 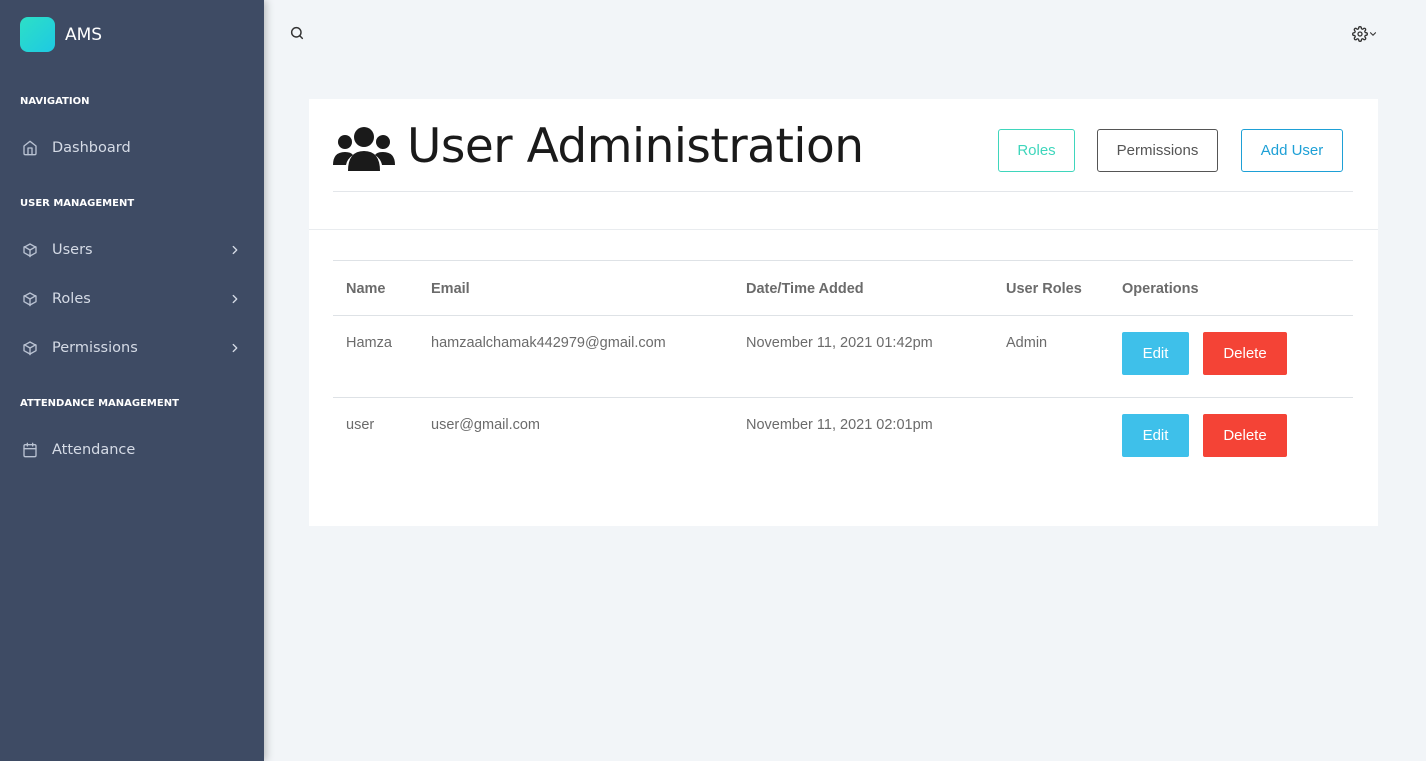 What do you see at coordinates (805, 289) in the screenshot?
I see `column-header-date: Date/Time Added` at bounding box center [805, 289].